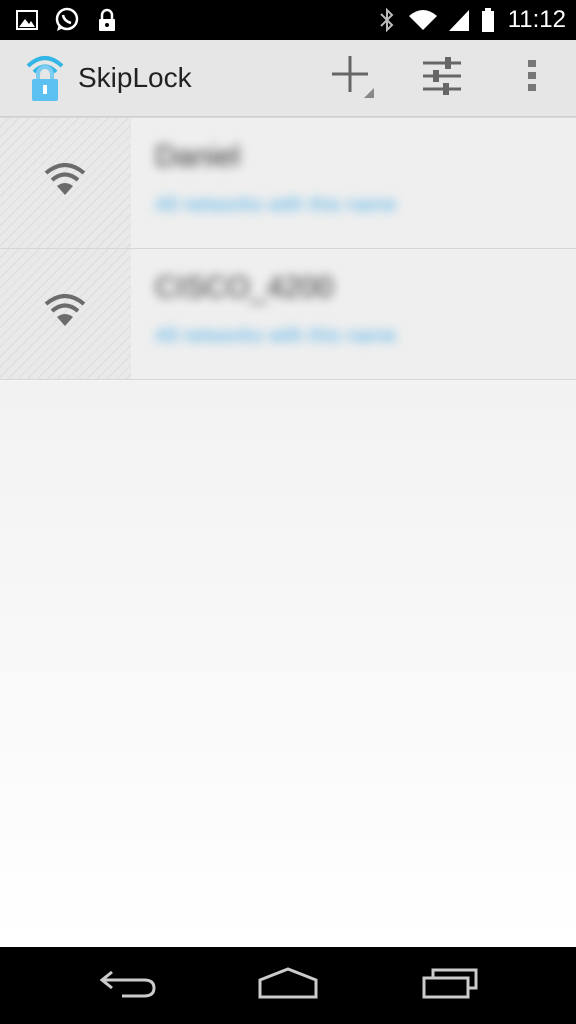 The width and height of the screenshot is (576, 1024). I want to click on app-title: SkipLock, so click(135, 77).